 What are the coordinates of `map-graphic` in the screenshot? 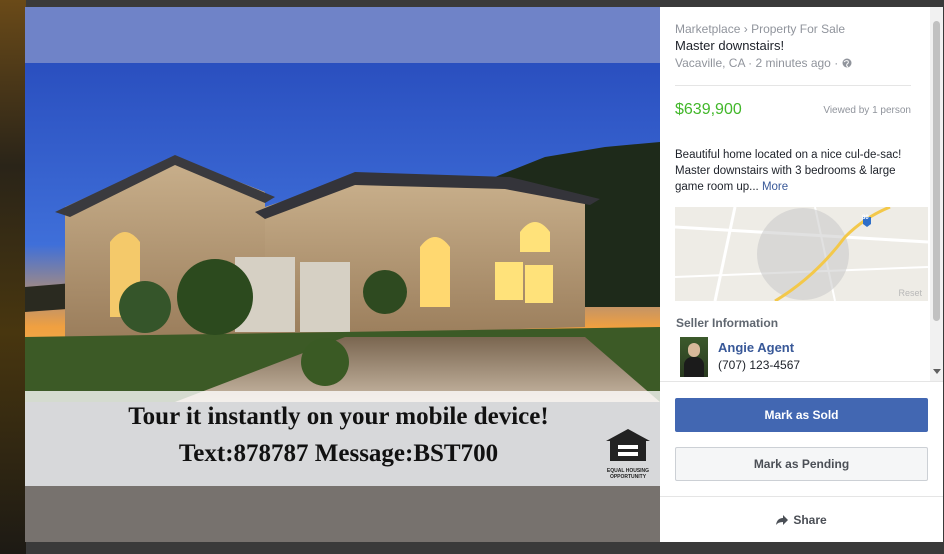 It's located at (801, 254).